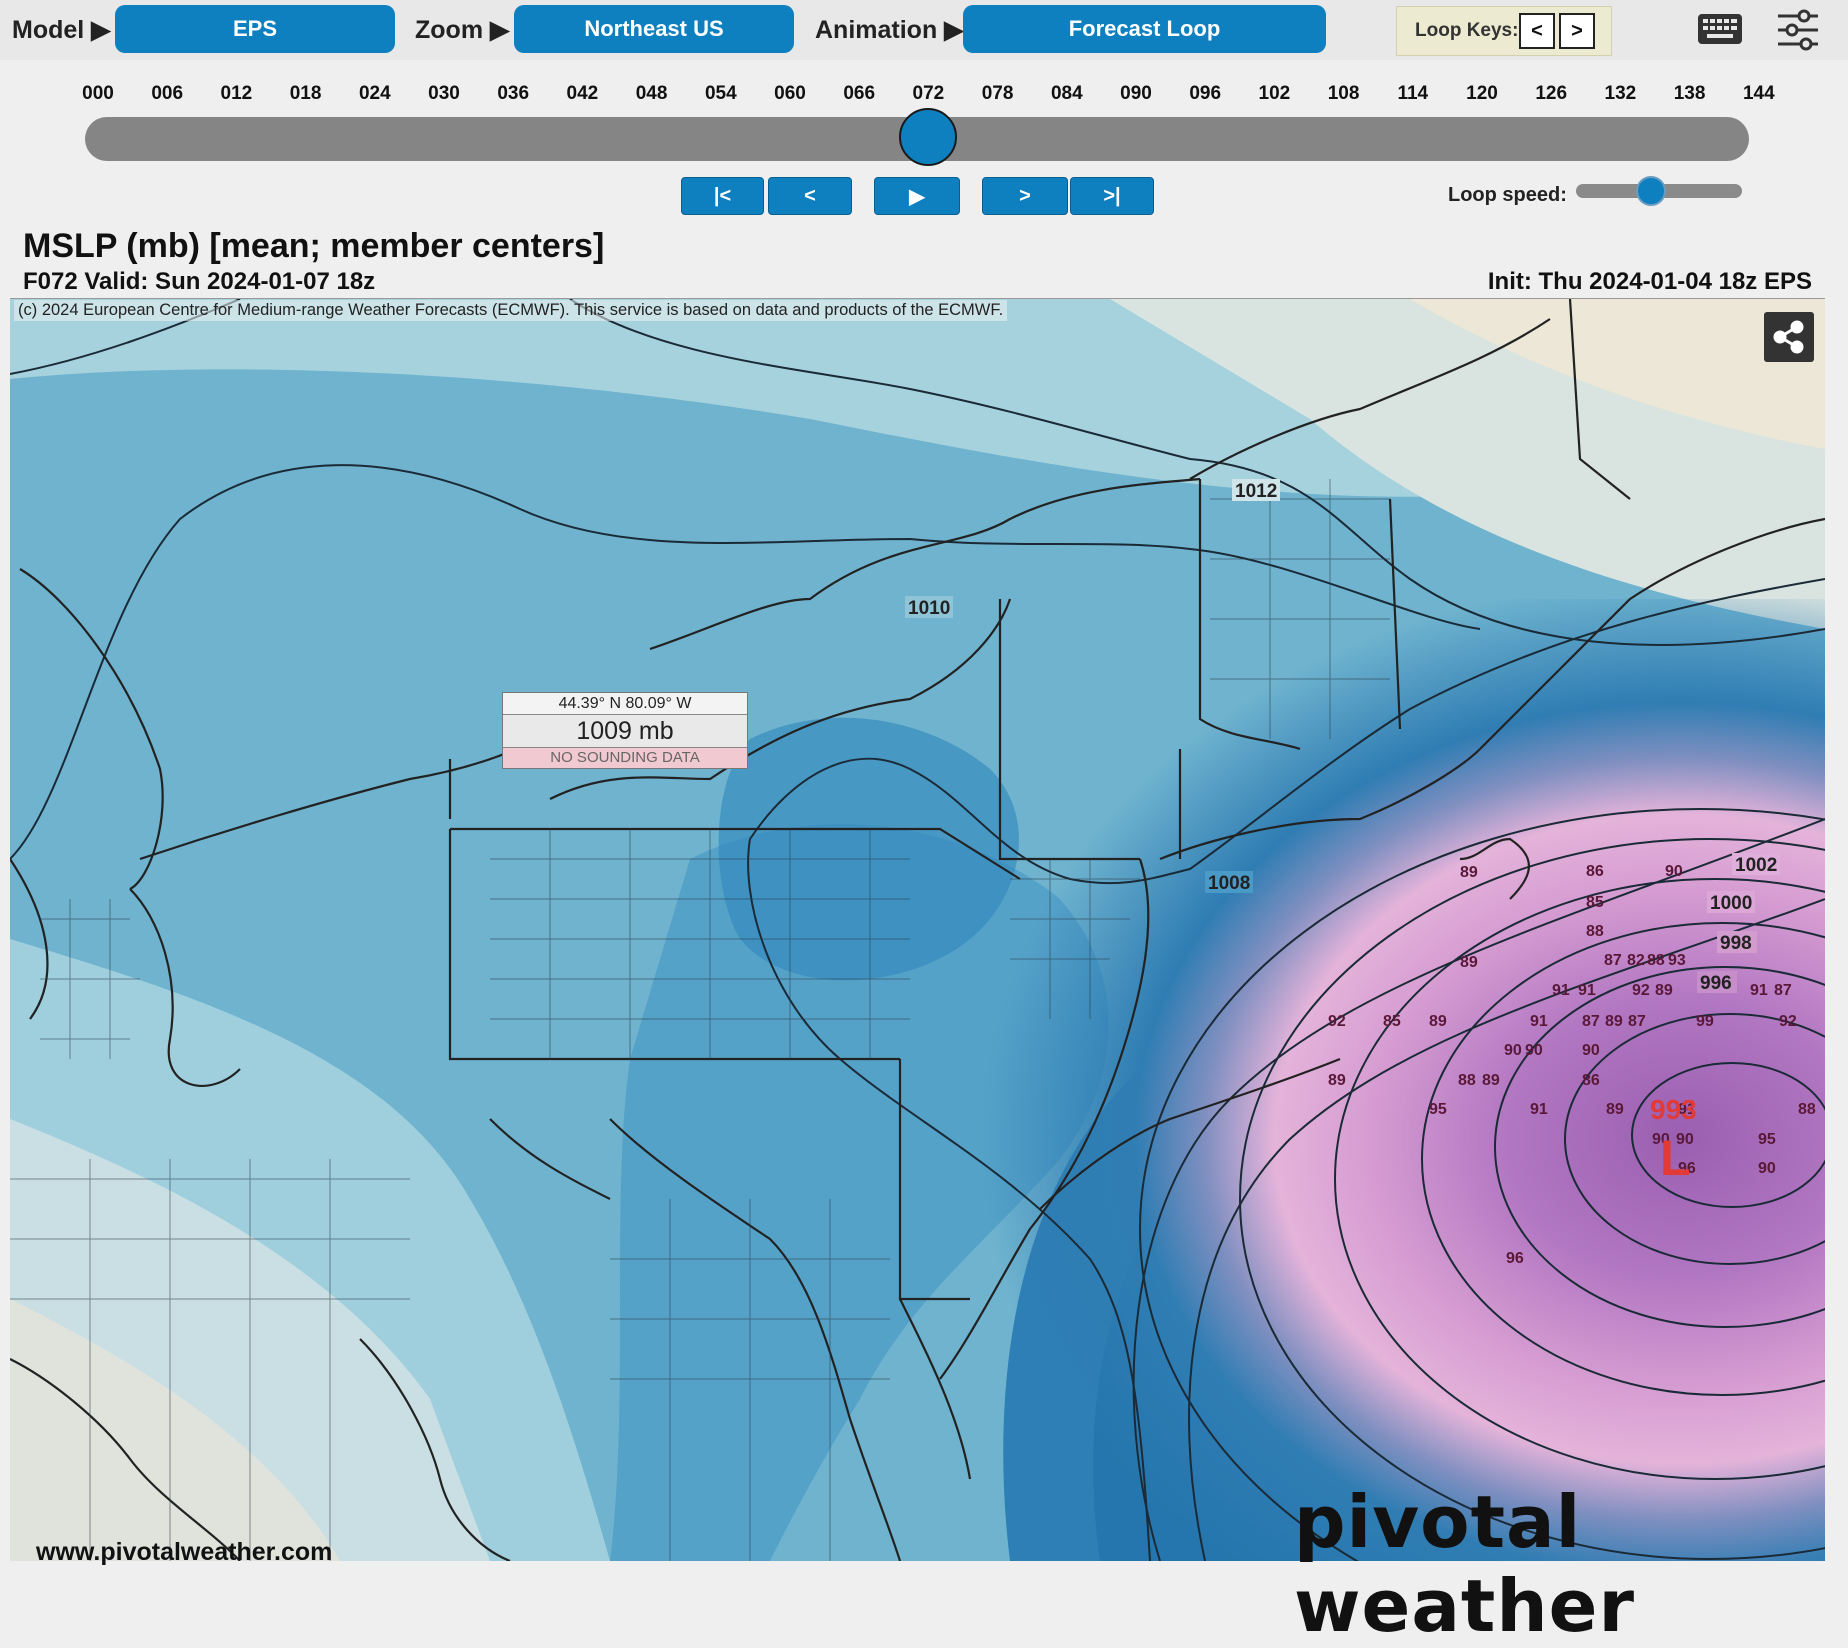 The height and width of the screenshot is (1648, 1848). Describe the element at coordinates (625, 704) in the screenshot. I see `popup-coordinates: 44.39° N 80.09° W` at that location.